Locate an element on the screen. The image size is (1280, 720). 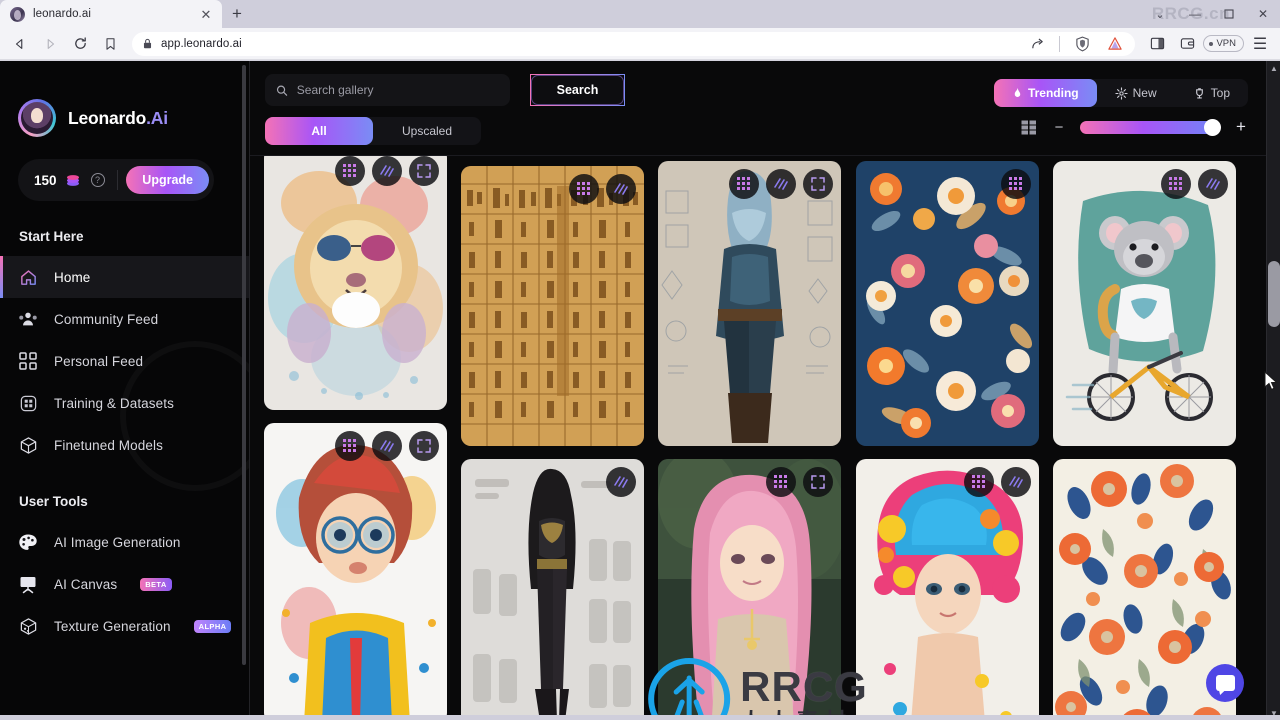
sidebar-item-training-datasets: Training & Datasets is located at coordinates (124, 403).